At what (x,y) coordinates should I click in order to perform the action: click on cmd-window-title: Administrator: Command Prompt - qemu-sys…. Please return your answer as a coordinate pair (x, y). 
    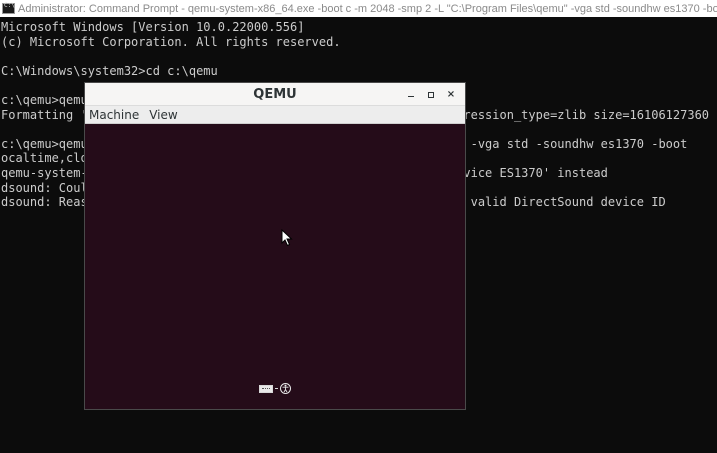
    Looking at the image, I should click on (367, 8).